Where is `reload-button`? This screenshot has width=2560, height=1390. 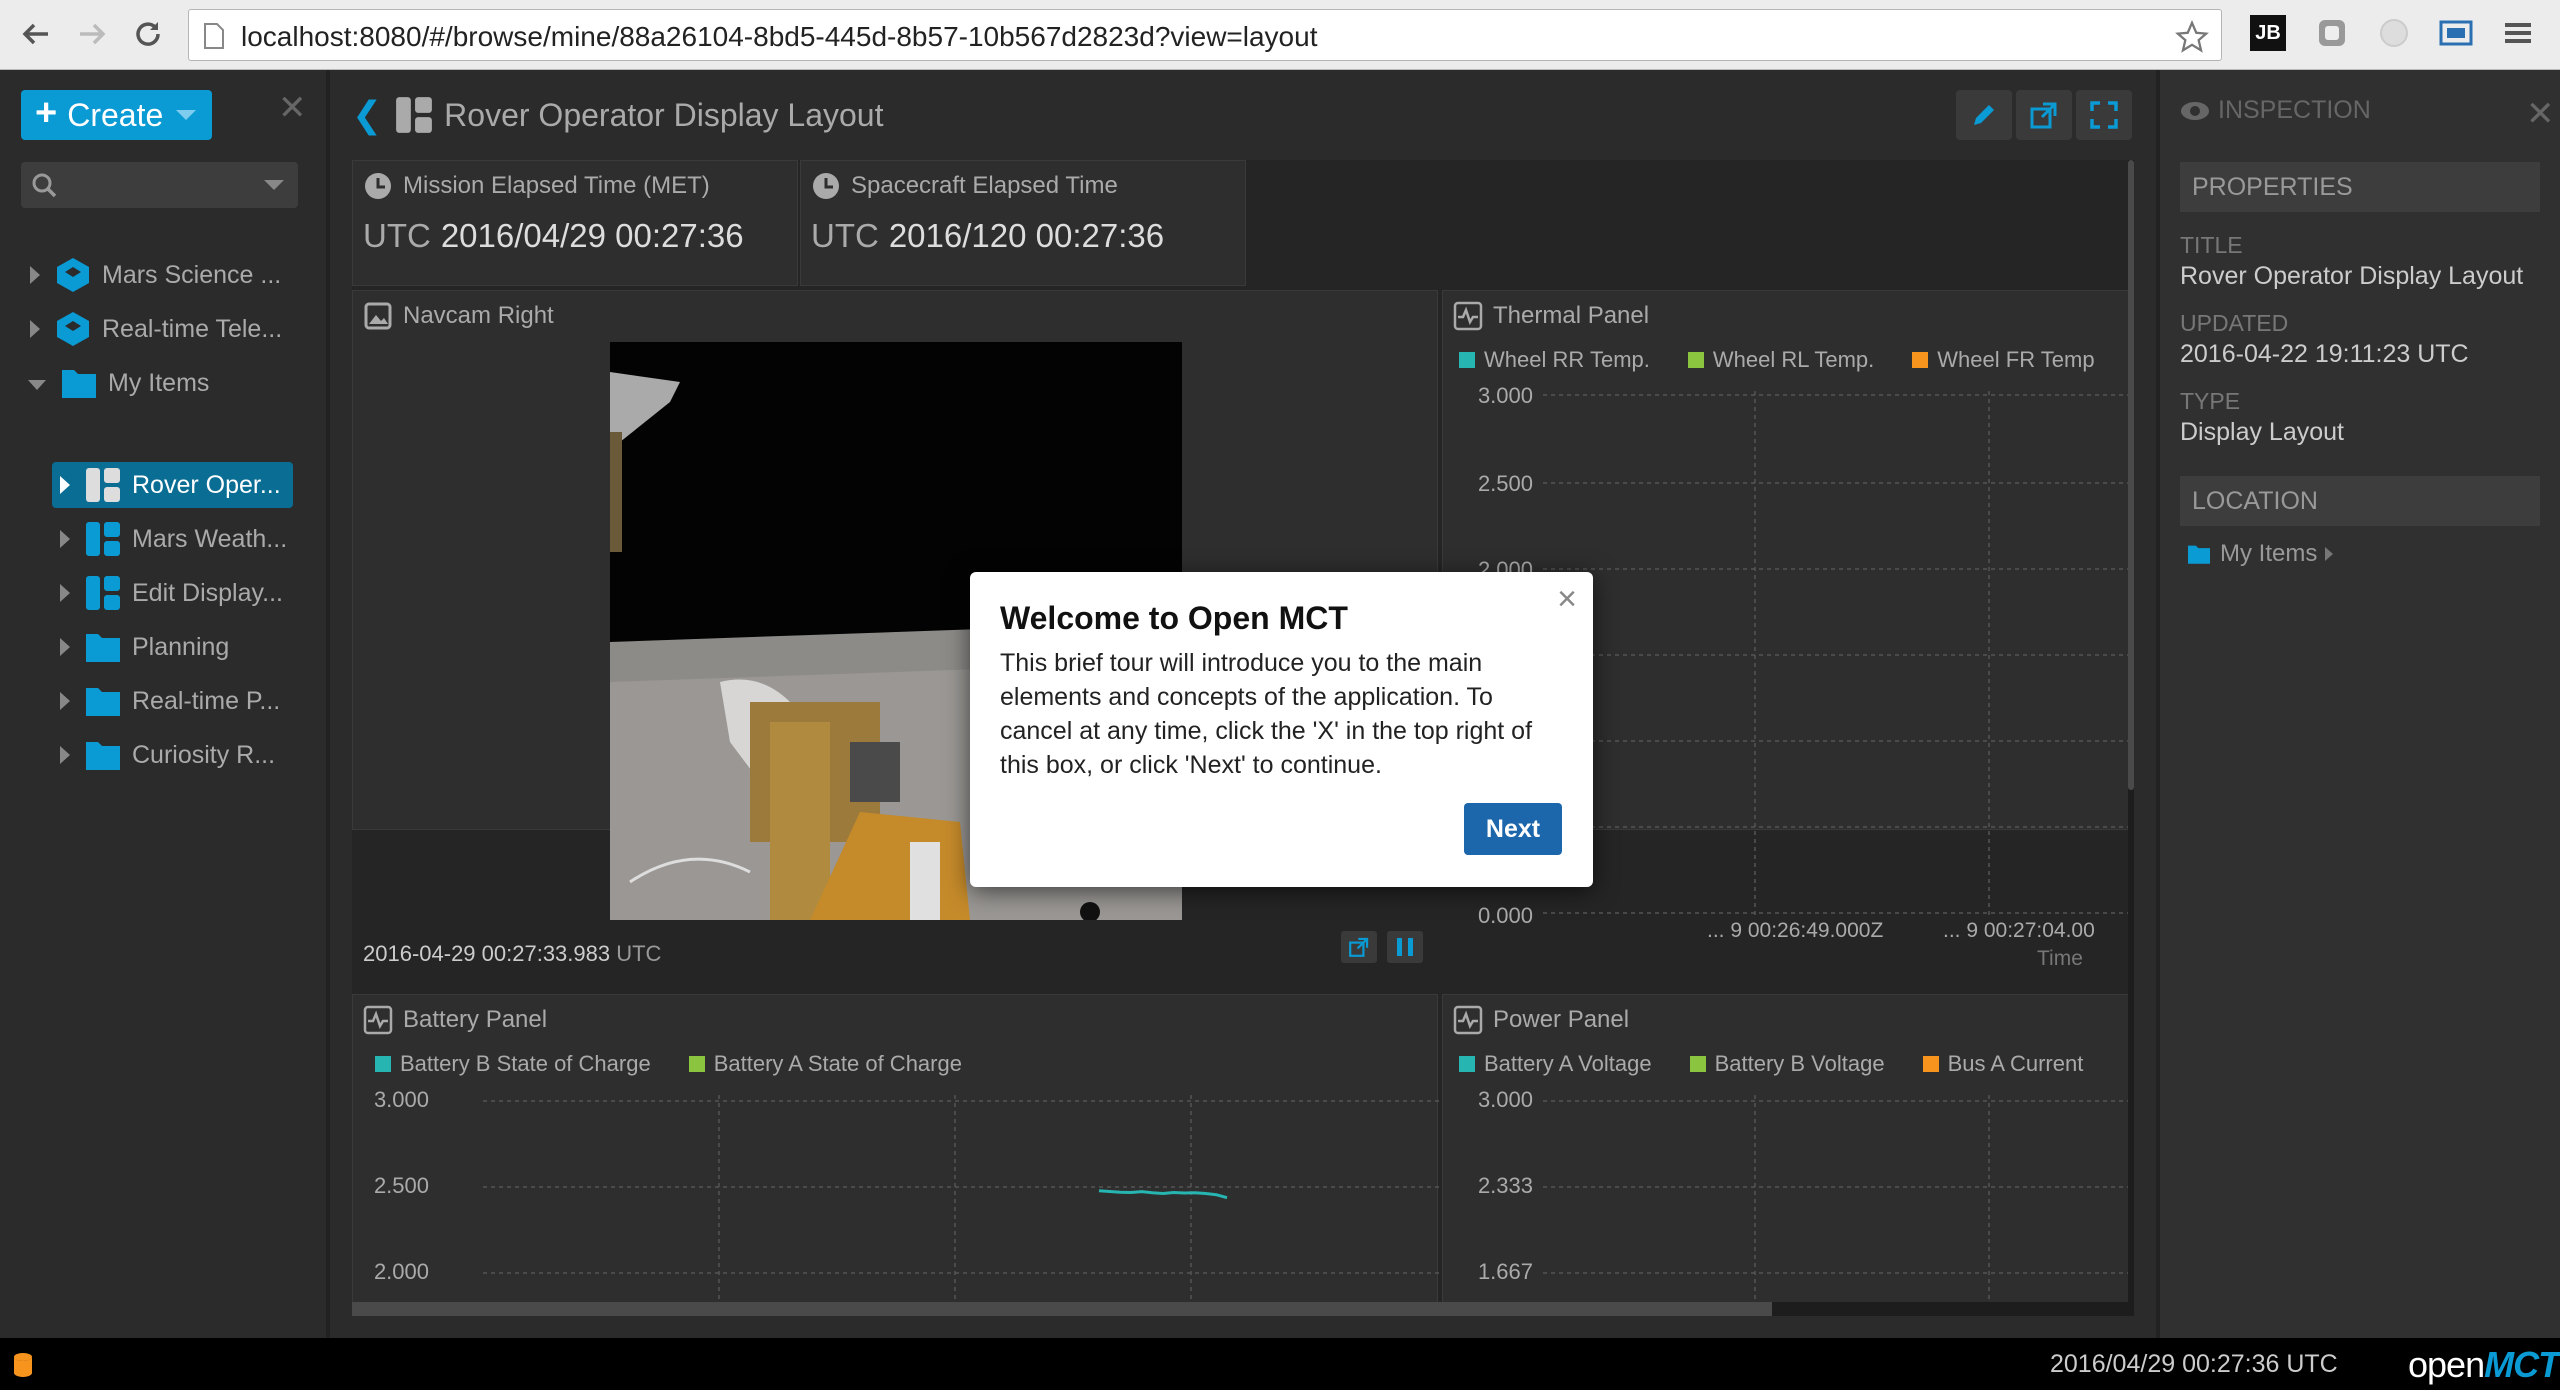
reload-button is located at coordinates (148, 34).